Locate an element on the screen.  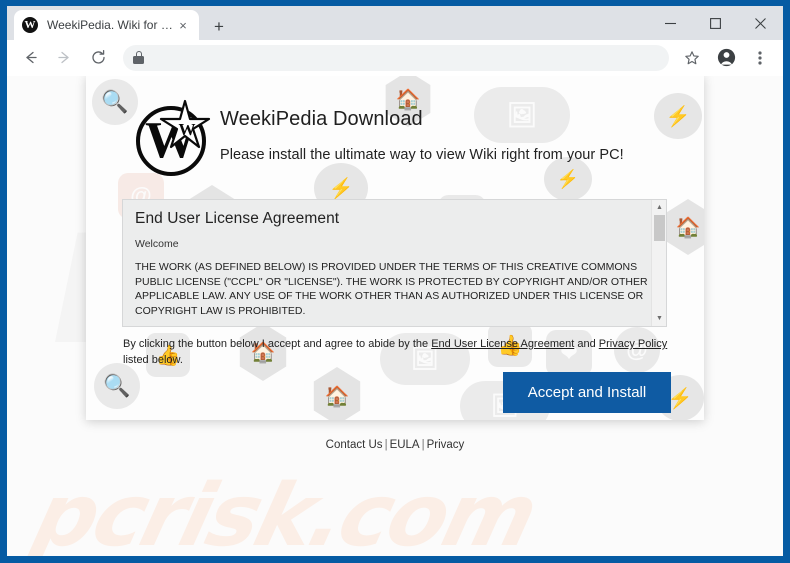
lock-icon is located at coordinates (138, 57).